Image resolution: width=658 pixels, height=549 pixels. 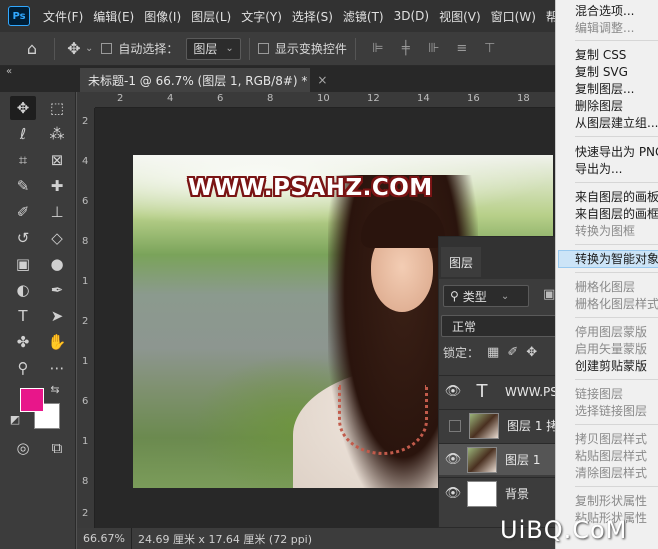 What do you see at coordinates (162, 16) in the screenshot?
I see `menu-image: 图像(I)` at bounding box center [162, 16].